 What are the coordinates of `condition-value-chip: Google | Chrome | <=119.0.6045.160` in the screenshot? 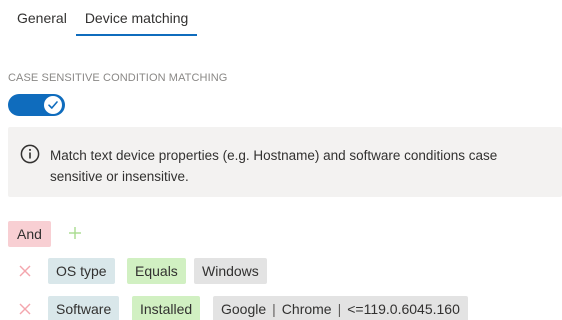 It's located at (340, 308).